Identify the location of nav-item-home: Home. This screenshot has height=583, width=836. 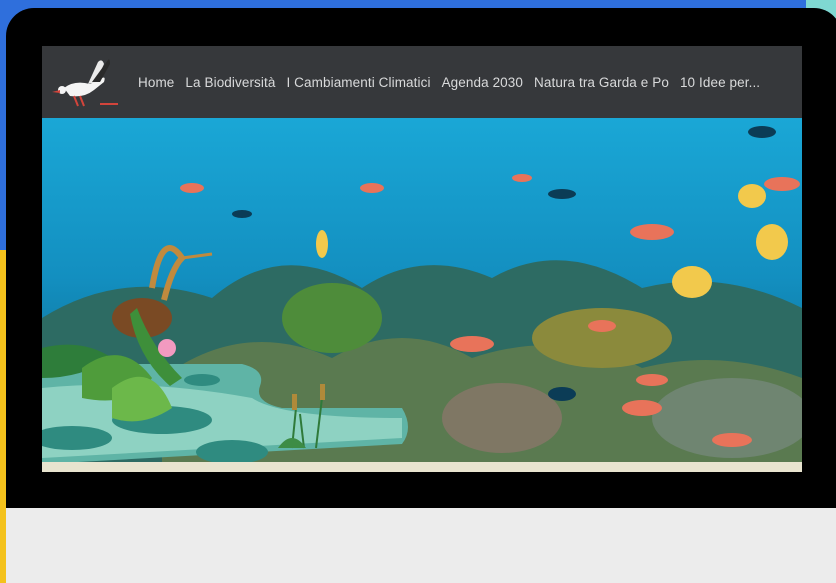
(156, 82).